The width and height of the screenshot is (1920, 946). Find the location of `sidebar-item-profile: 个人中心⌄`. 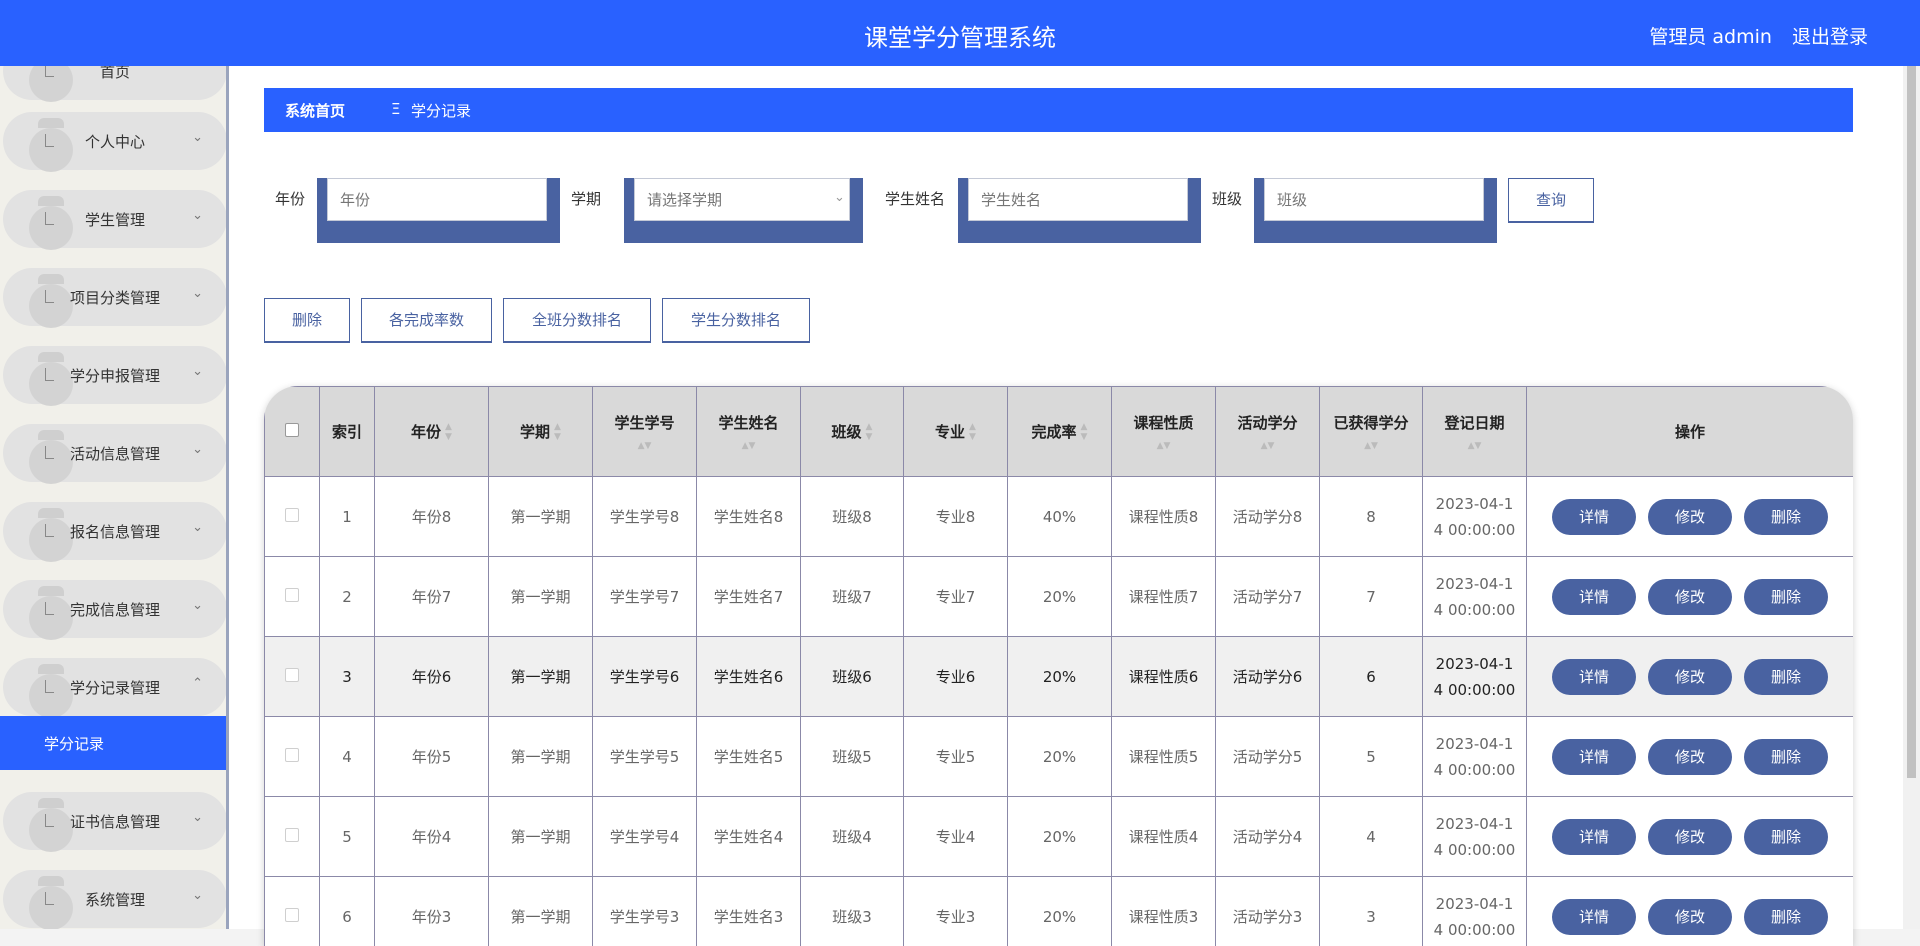

sidebar-item-profile: 个人中心⌄ is located at coordinates (115, 141).